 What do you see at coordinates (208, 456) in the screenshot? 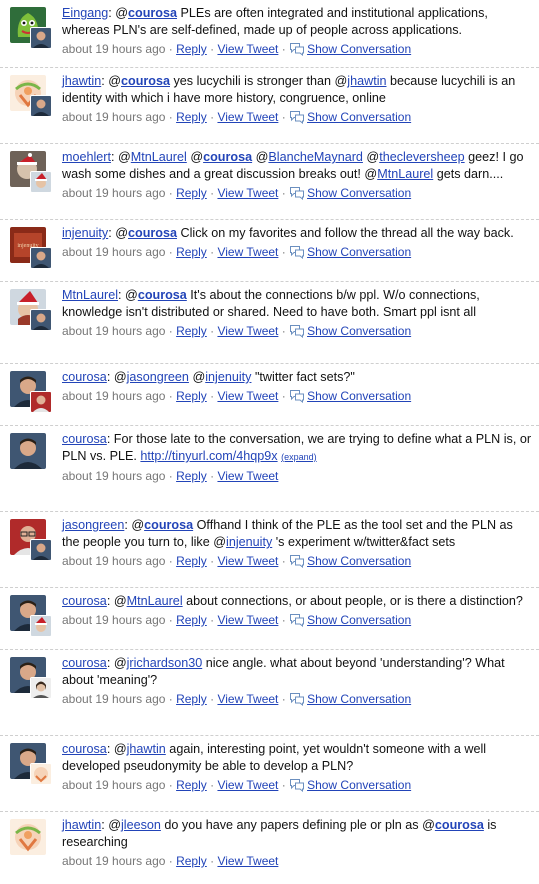
I see `url-link: http://tinyurl.com/4hqp9x` at bounding box center [208, 456].